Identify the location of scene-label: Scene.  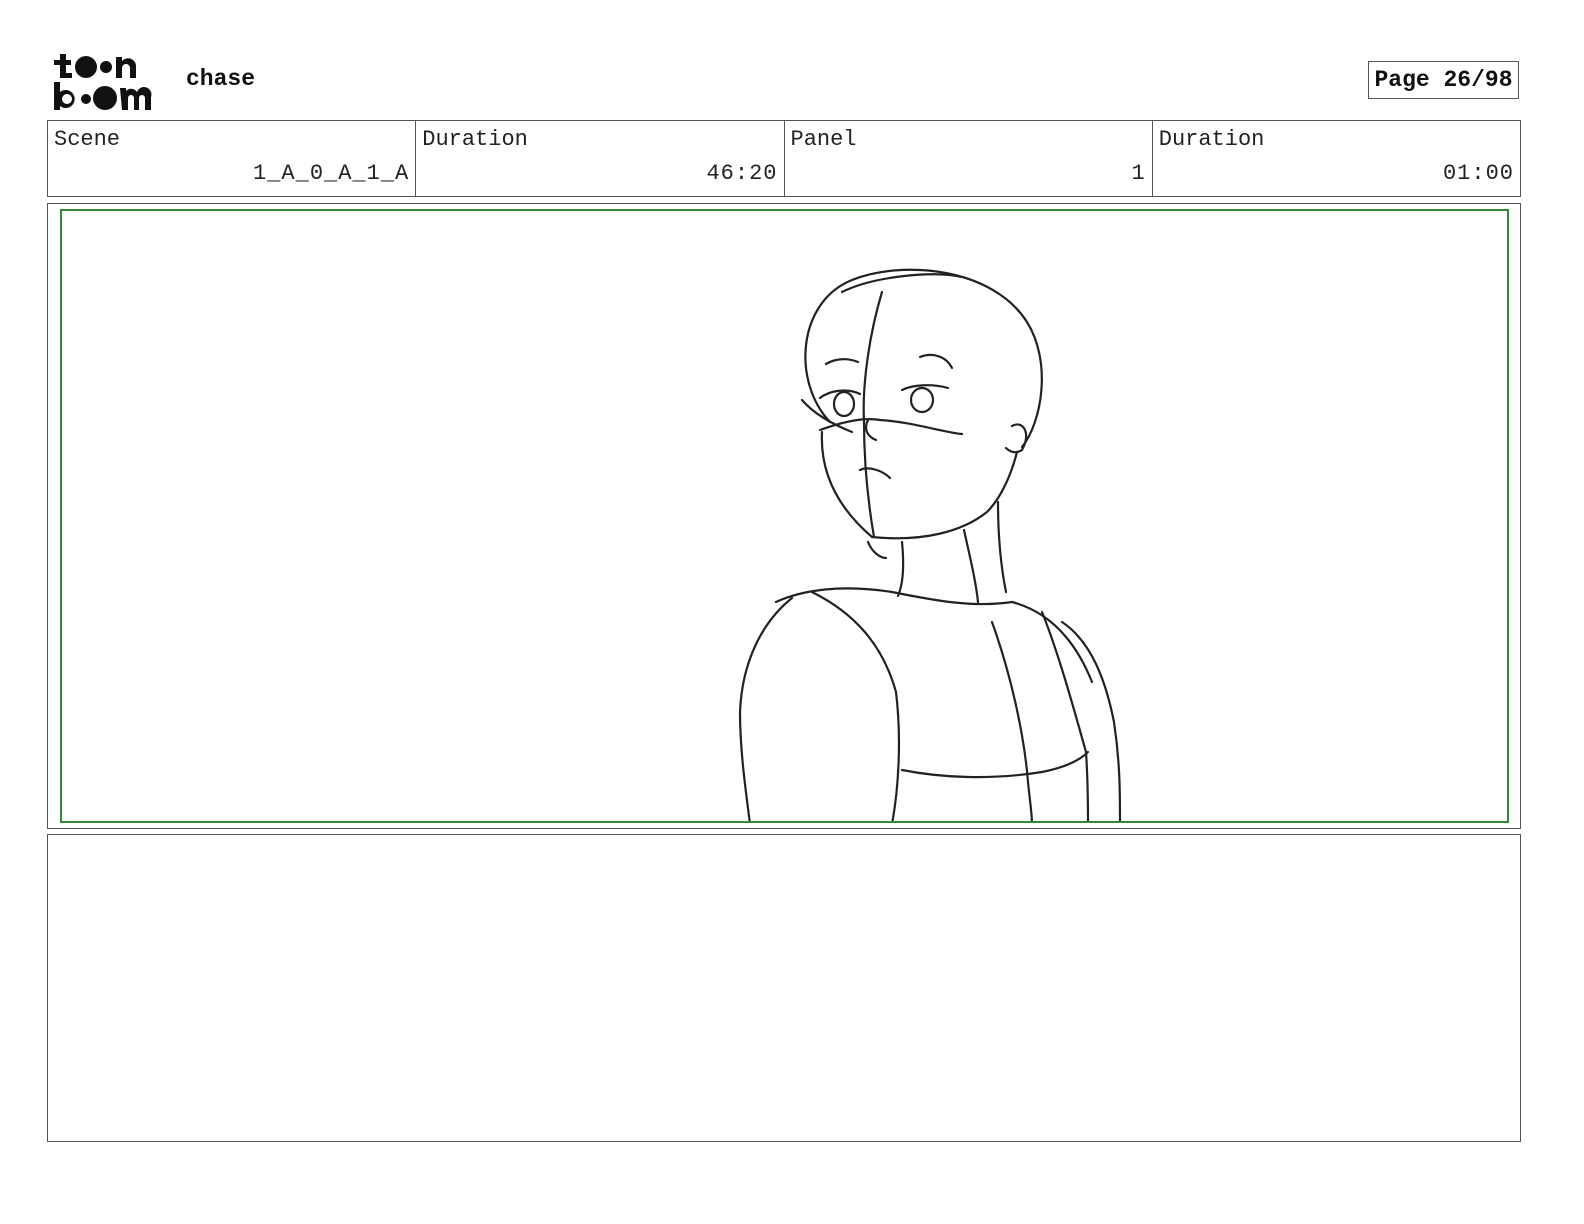
(87, 139).